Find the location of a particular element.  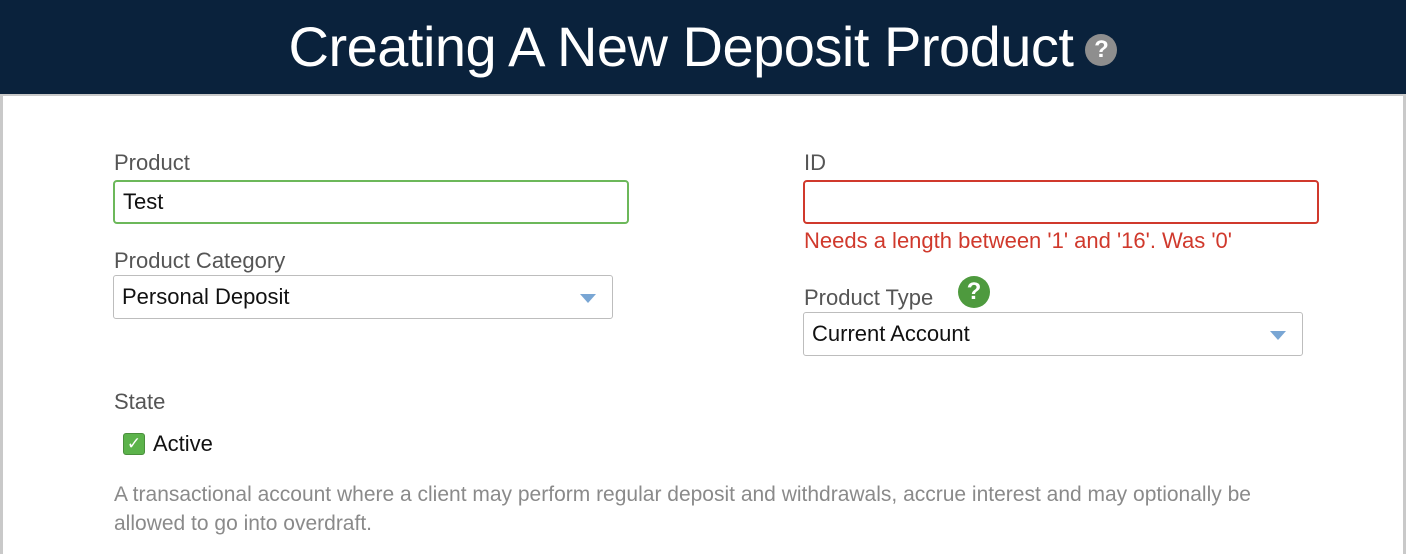

id-input is located at coordinates (1061, 202).